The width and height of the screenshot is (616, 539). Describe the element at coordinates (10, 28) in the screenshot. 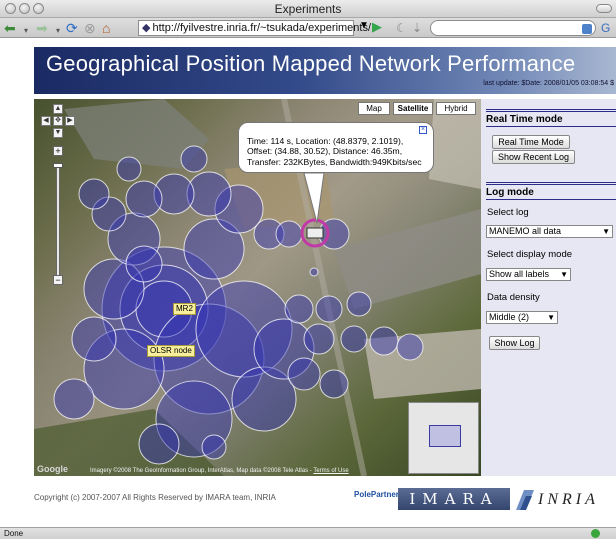

I see `back-arrow-icon: ⬅` at that location.